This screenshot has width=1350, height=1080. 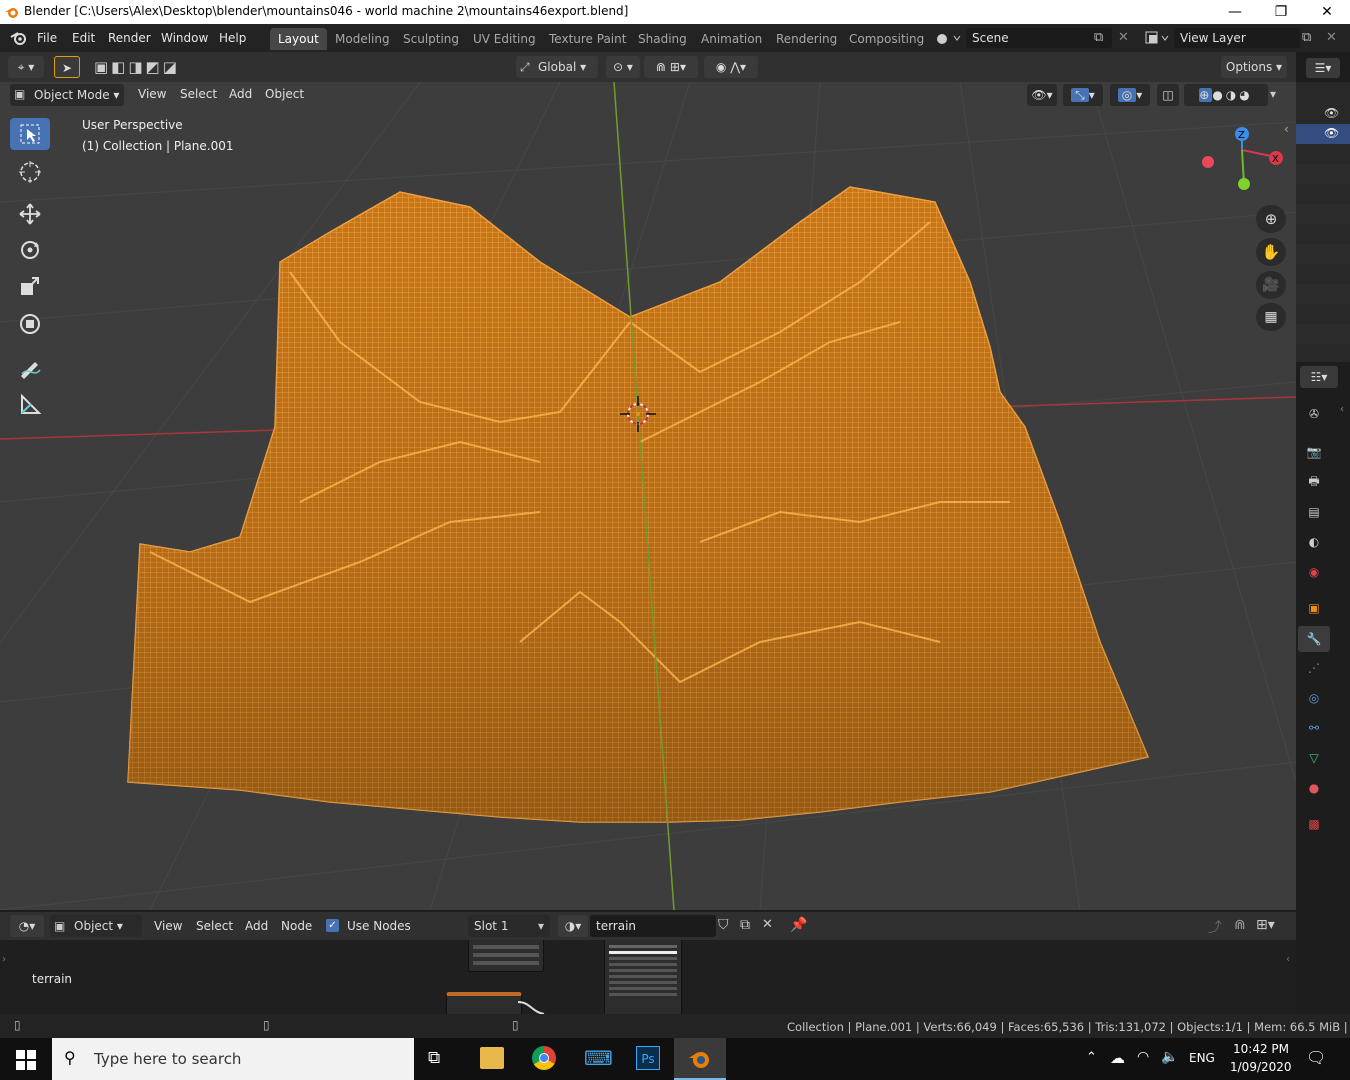 What do you see at coordinates (4, 959) in the screenshot?
I see `node-toolbar-expand-icon: ›` at bounding box center [4, 959].